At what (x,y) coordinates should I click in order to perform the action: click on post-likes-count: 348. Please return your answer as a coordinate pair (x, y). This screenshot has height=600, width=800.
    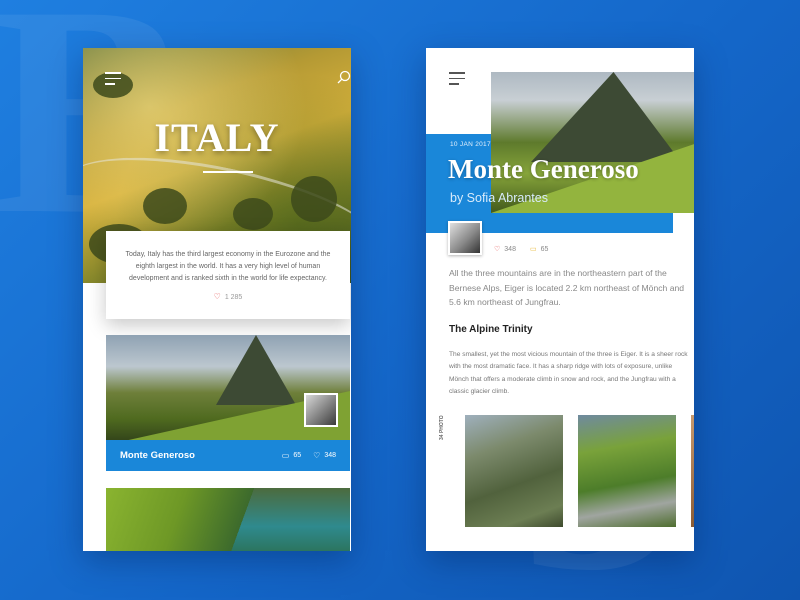
    Looking at the image, I should click on (330, 455).